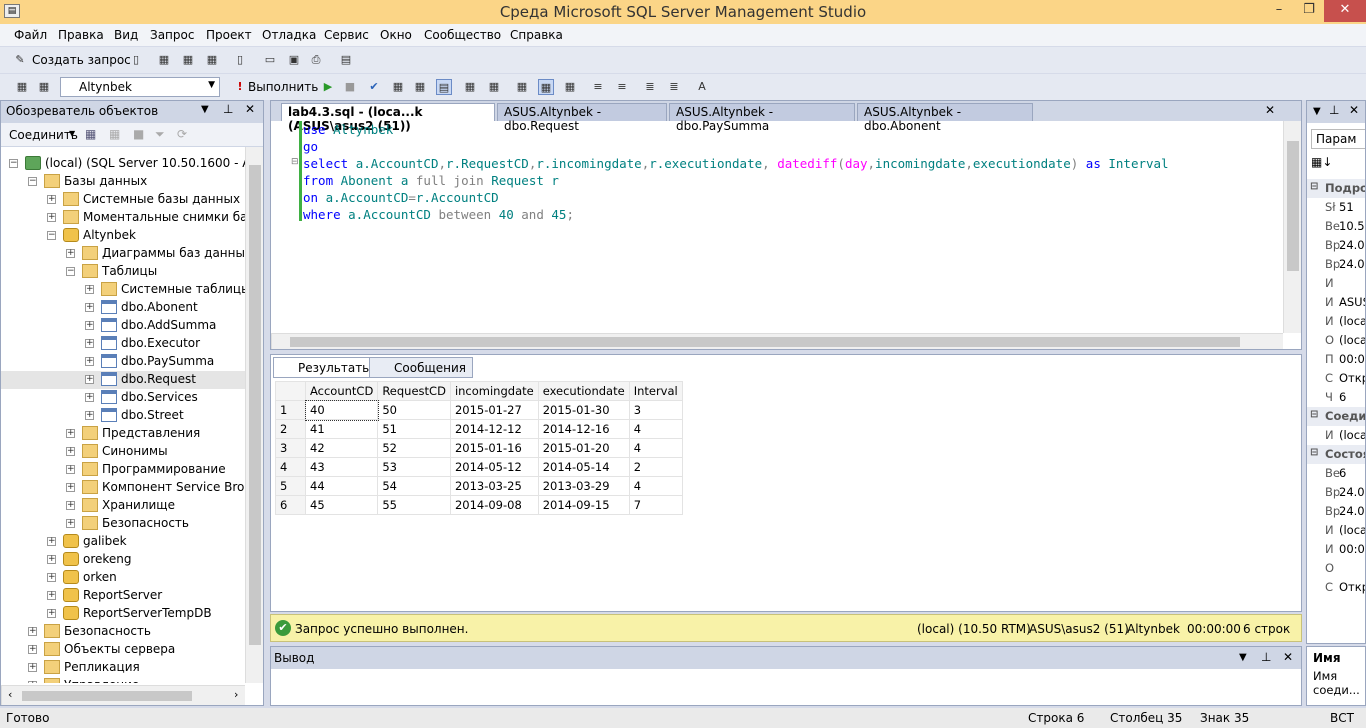 The image size is (1366, 728). What do you see at coordinates (1321, 162) in the screenshot?
I see `categorized-sort-icon: ▦↓` at bounding box center [1321, 162].